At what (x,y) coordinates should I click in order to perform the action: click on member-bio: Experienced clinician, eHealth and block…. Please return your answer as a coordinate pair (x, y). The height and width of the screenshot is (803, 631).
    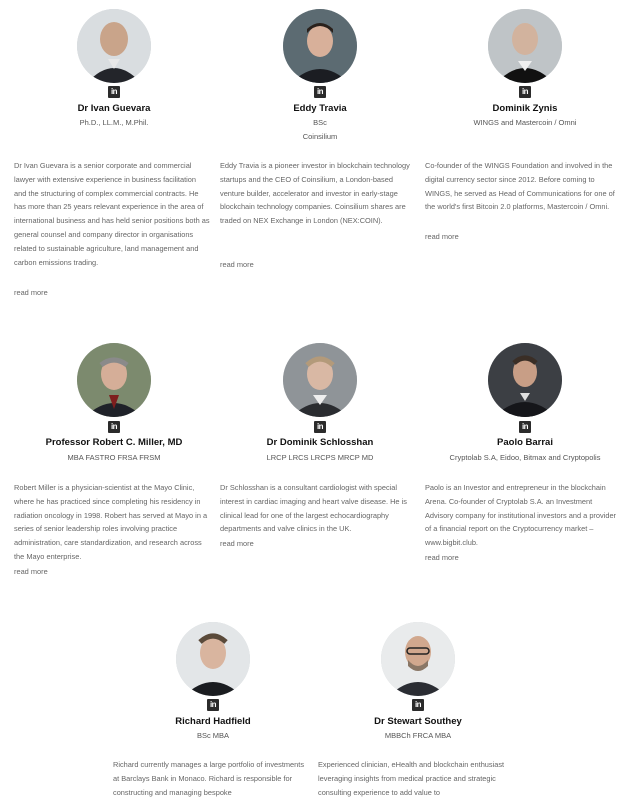
    Looking at the image, I should click on (411, 778).